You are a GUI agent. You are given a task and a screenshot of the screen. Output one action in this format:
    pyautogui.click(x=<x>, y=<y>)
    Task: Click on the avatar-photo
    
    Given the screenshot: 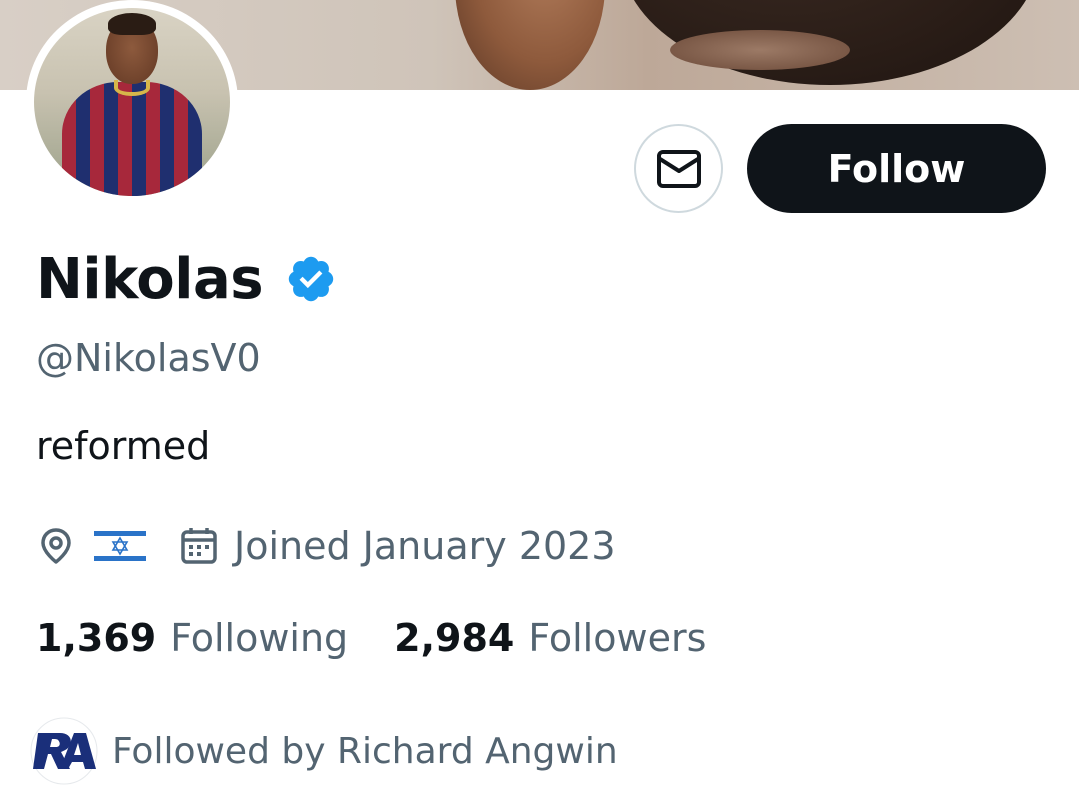 What is the action you would take?
    pyautogui.click(x=132, y=102)
    